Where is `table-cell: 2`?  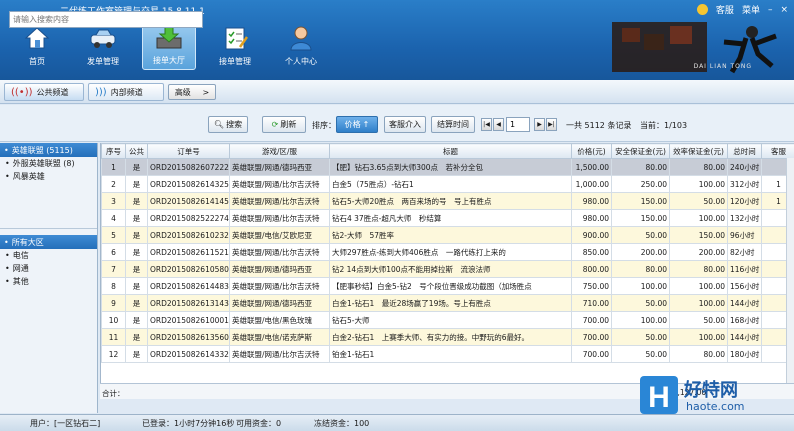
table-cell: 2 is located at coordinates (113, 184).